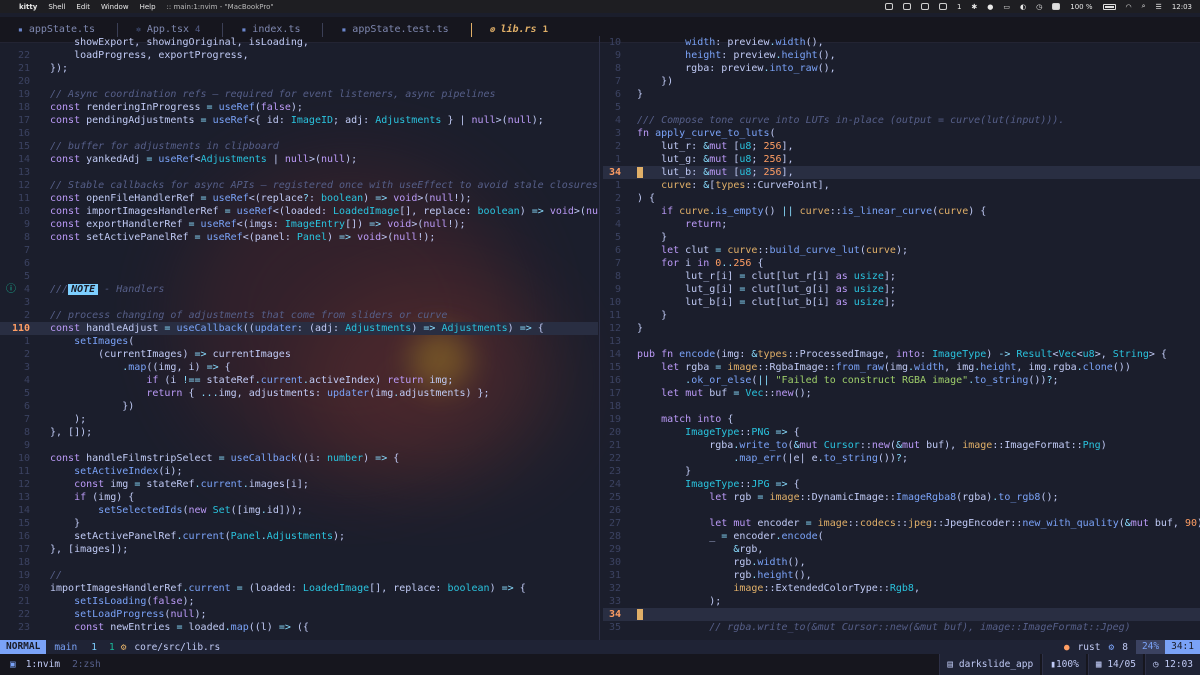 The height and width of the screenshot is (675, 1200). What do you see at coordinates (299, 523) in the screenshot?
I see `code-line: 15 }` at bounding box center [299, 523].